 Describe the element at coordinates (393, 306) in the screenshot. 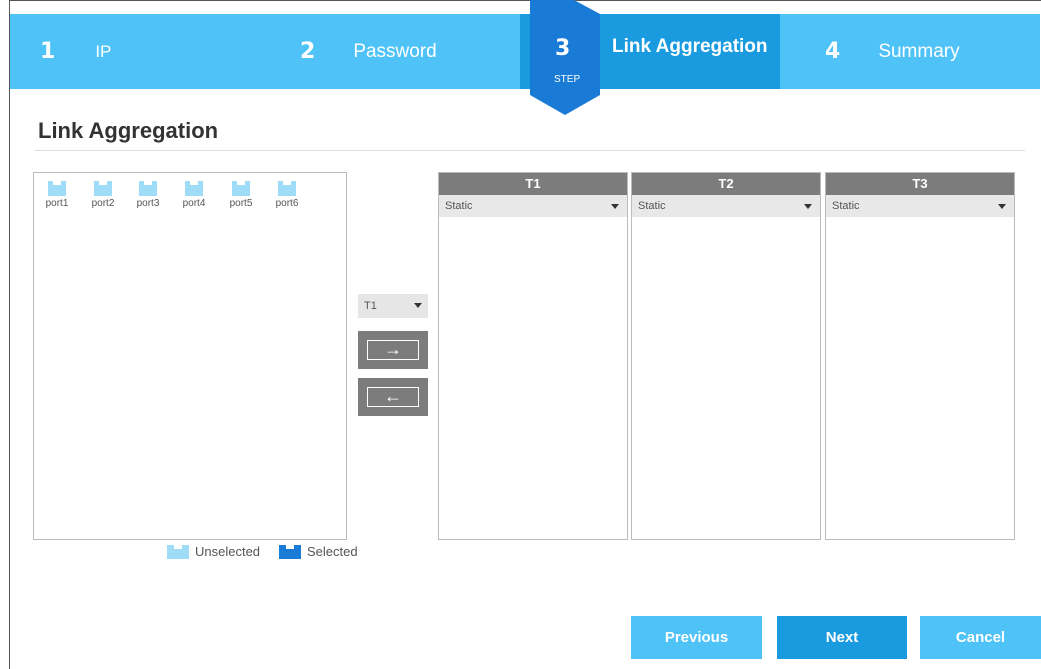

I see `trunk-select: T1` at that location.